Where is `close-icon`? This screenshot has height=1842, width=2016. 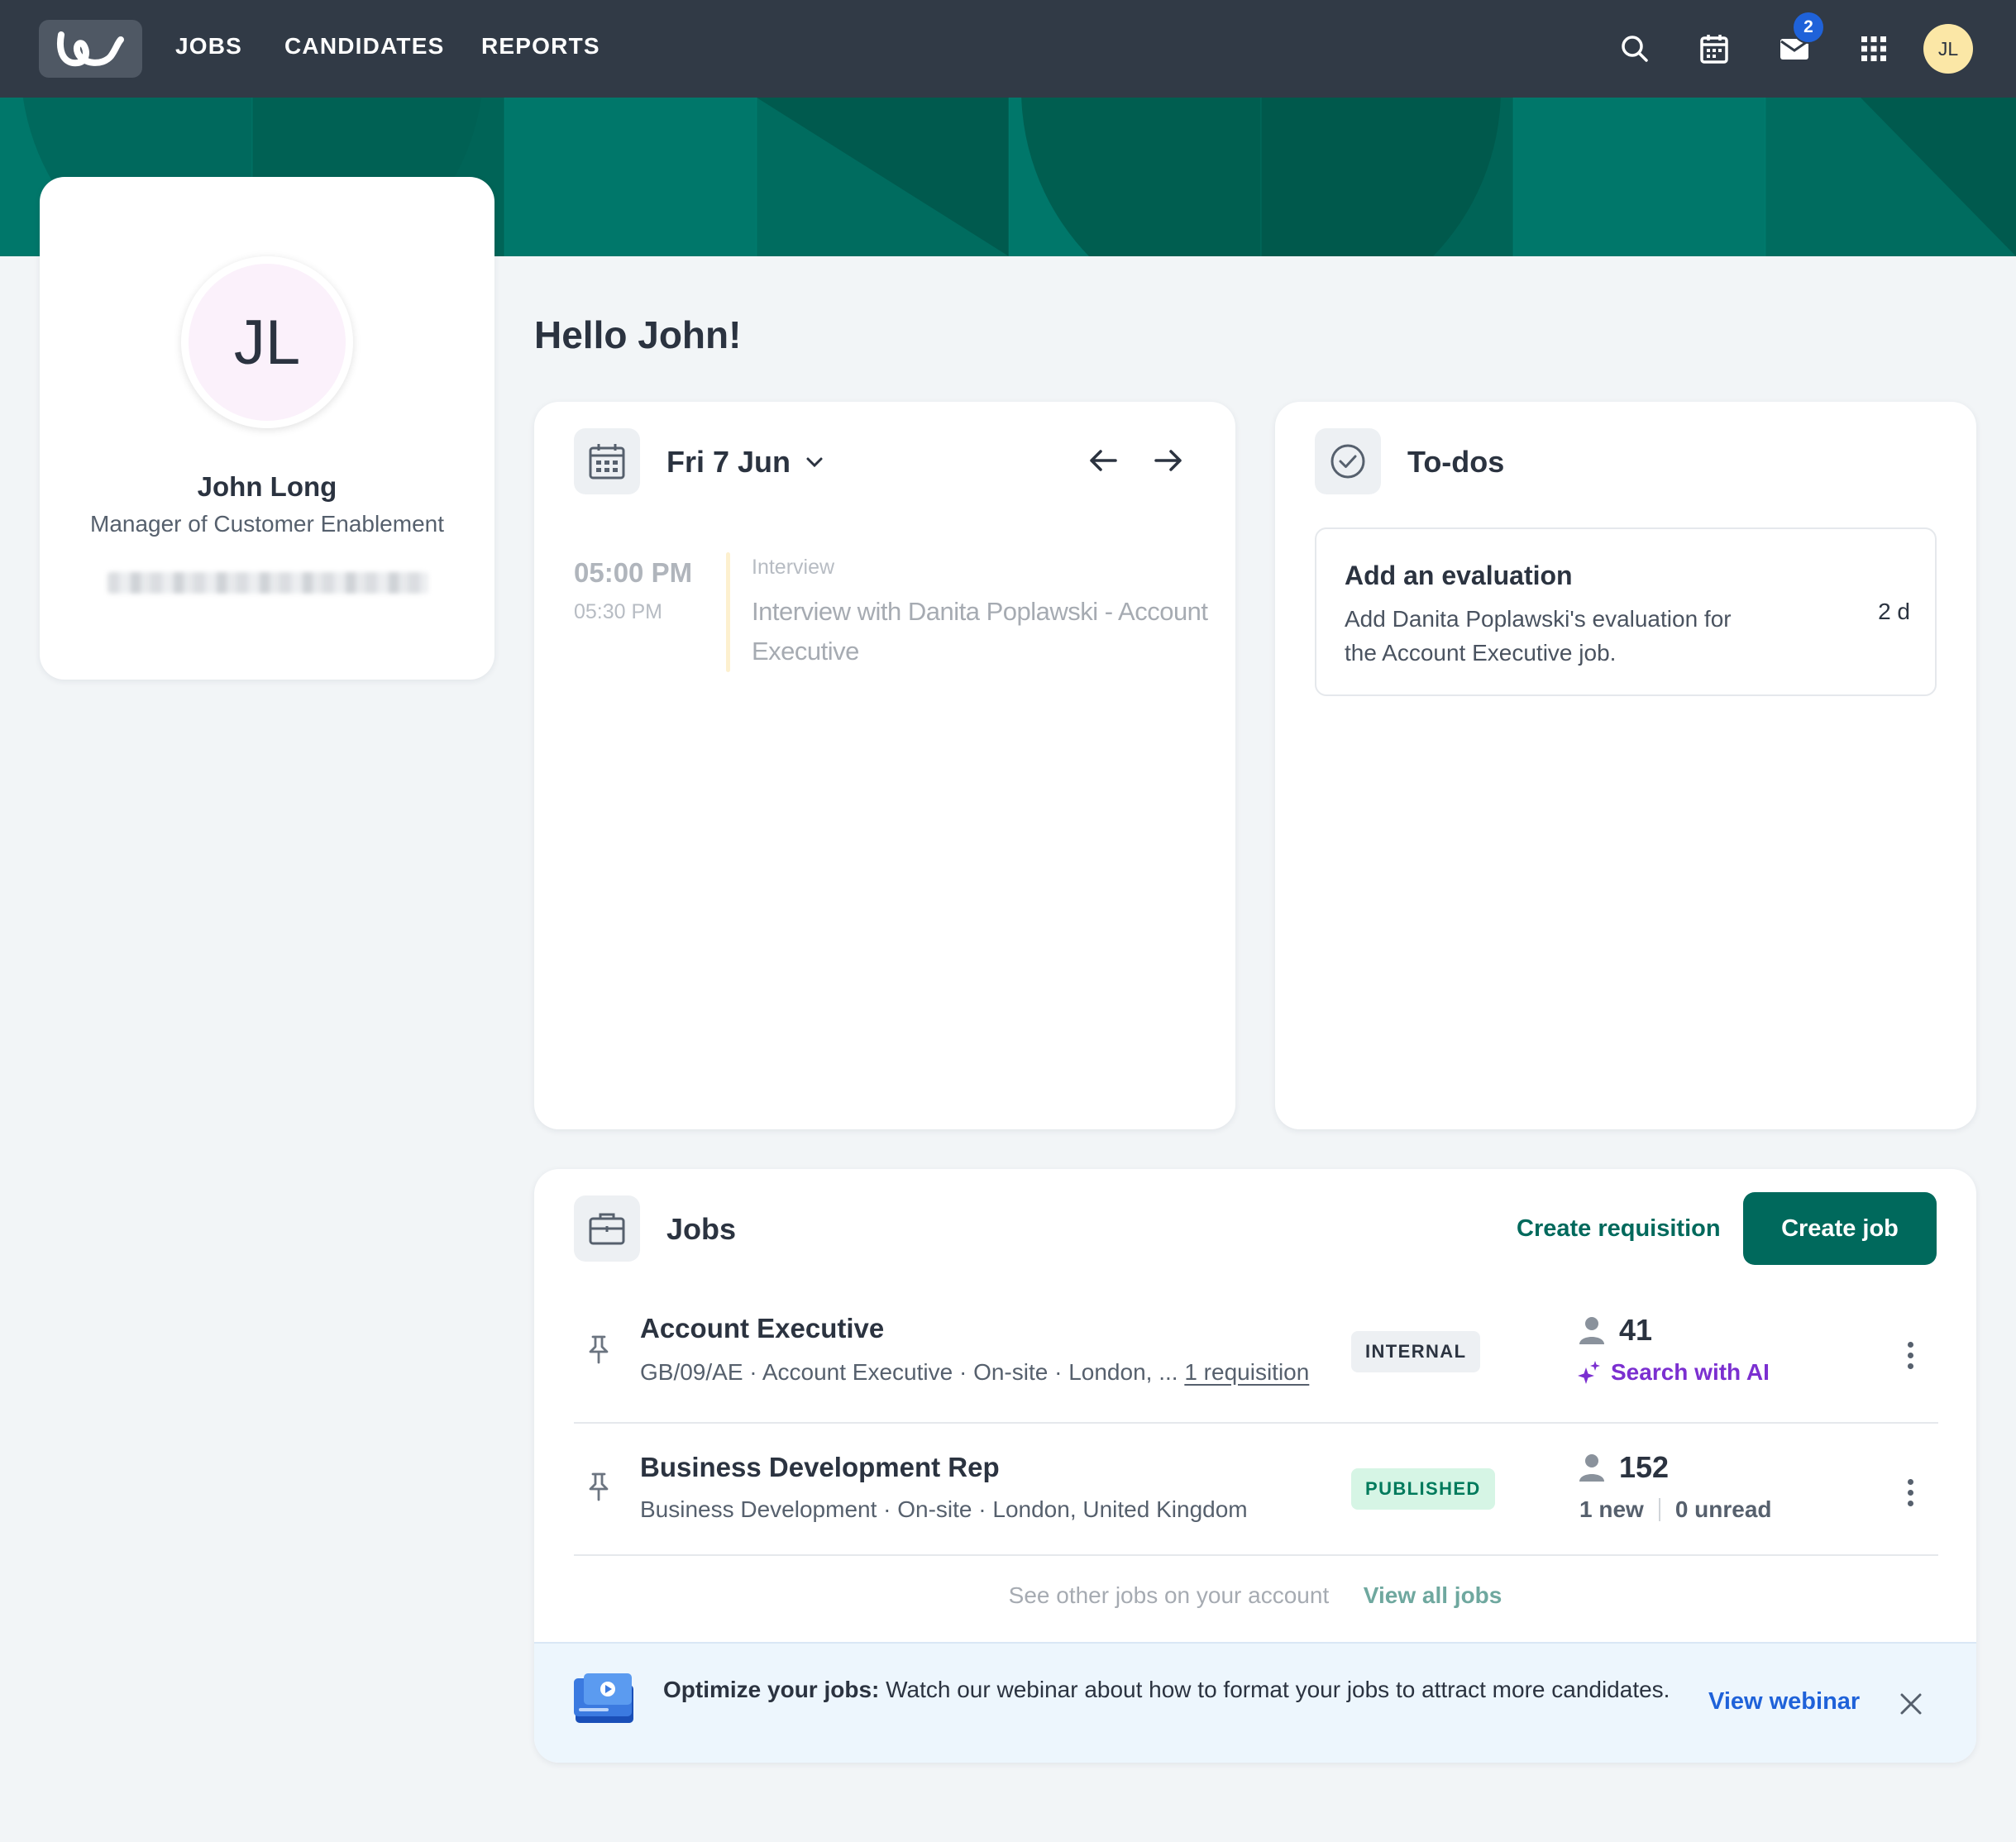 close-icon is located at coordinates (1911, 1704).